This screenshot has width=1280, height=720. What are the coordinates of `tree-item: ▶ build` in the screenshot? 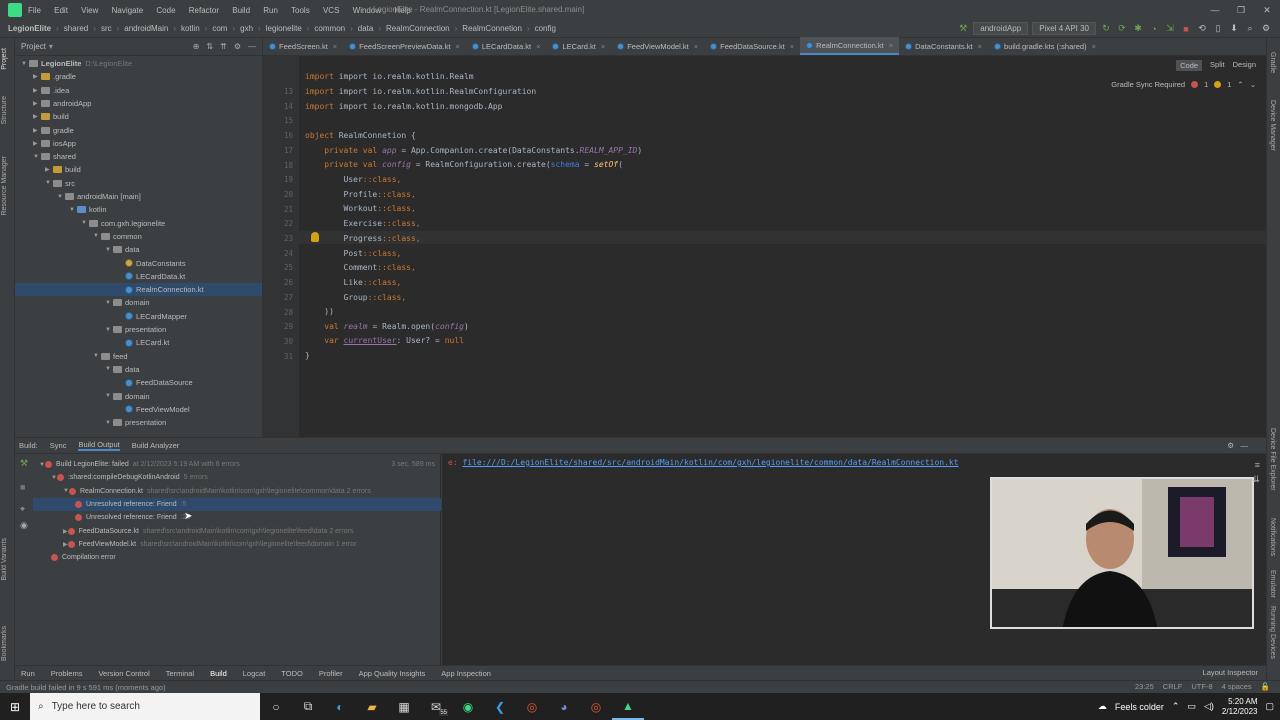 It's located at (138, 116).